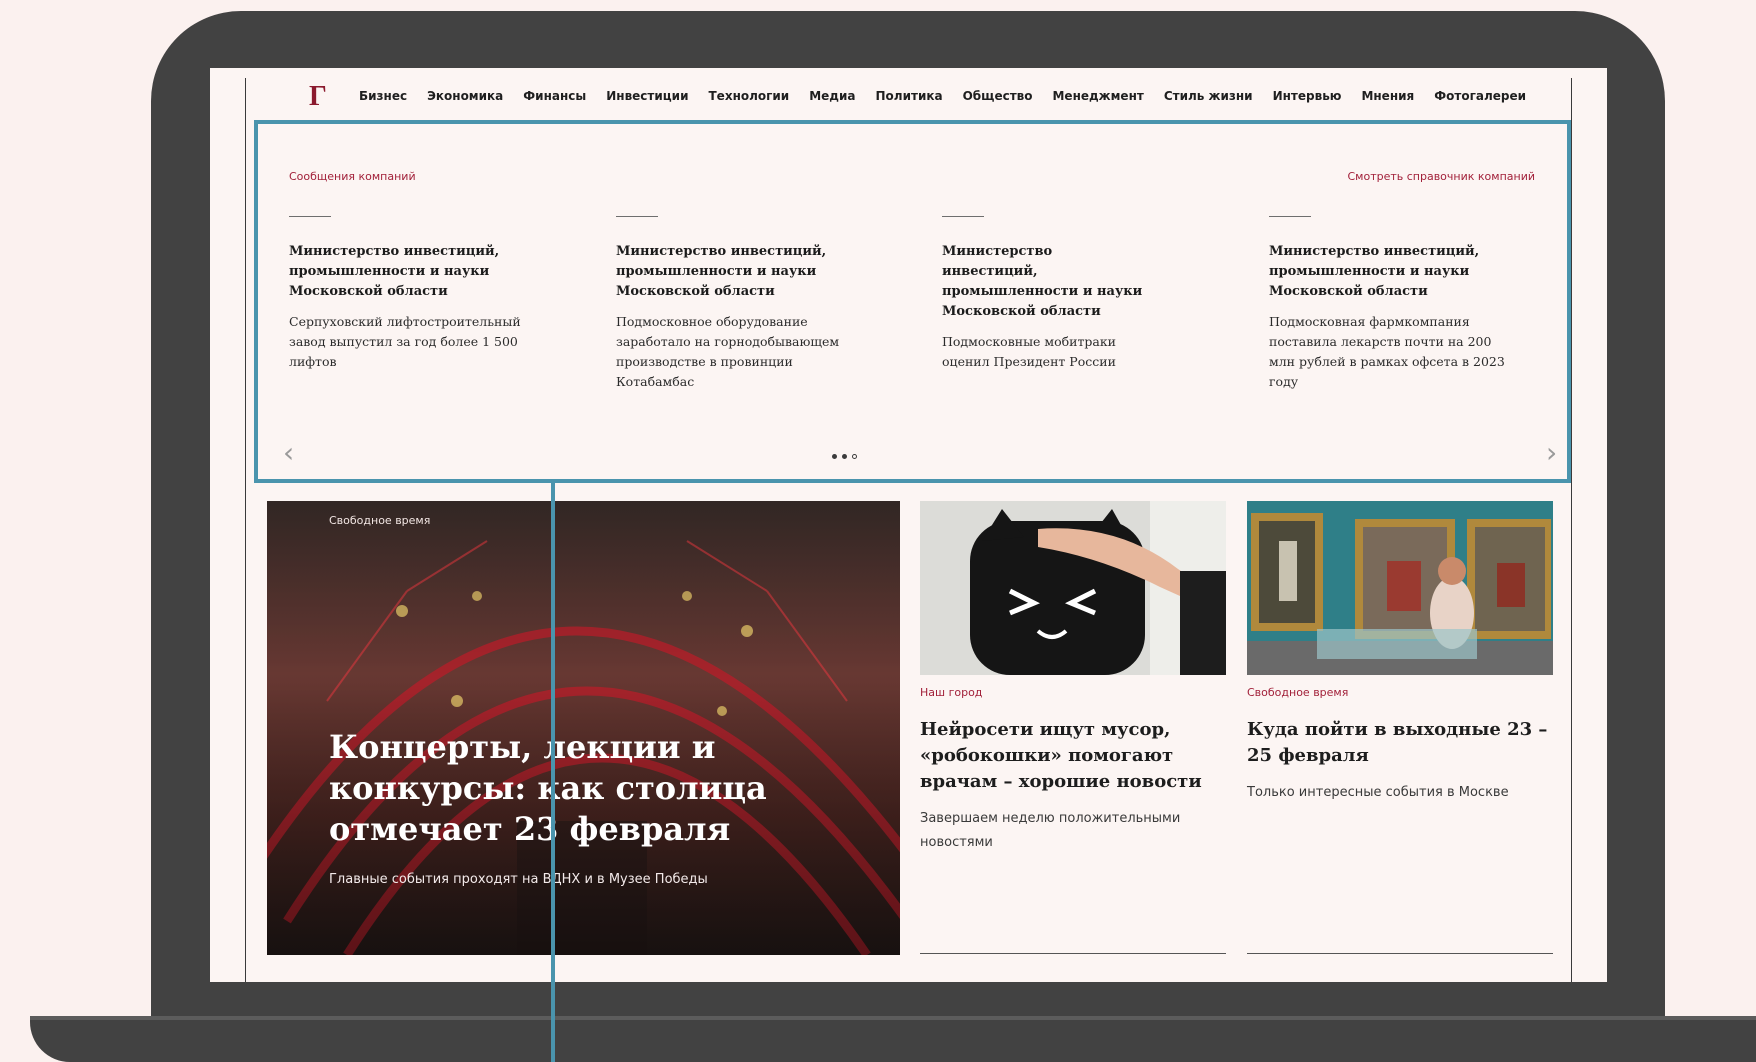  I want to click on nav-item-management: Менеджмент, so click(1097, 96).